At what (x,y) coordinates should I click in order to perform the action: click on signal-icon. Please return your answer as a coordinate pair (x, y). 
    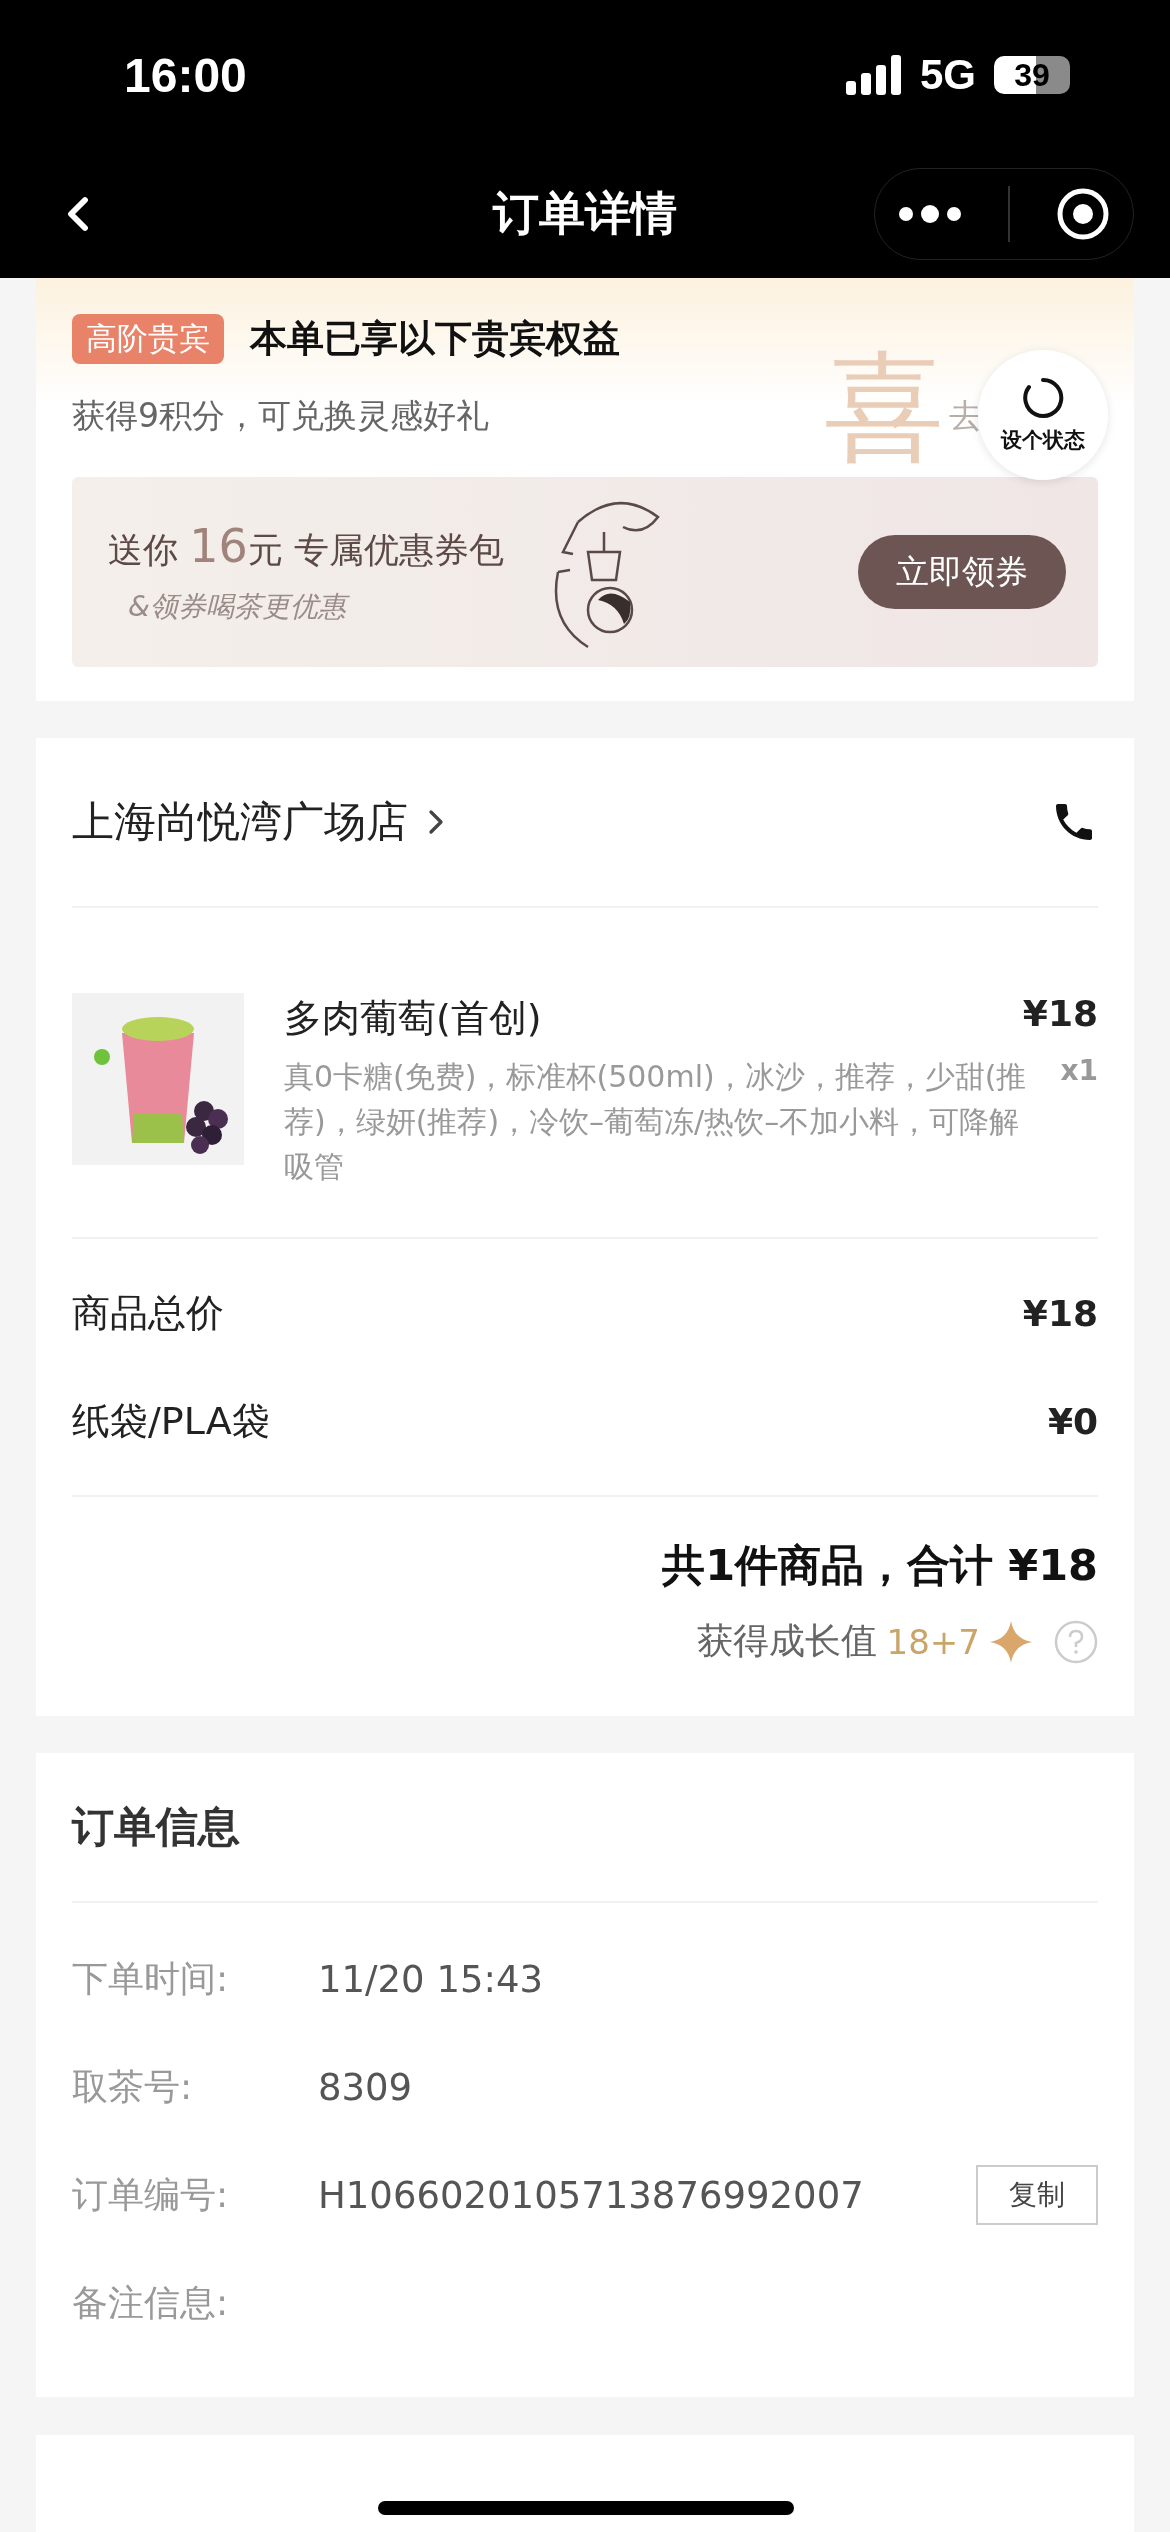
    Looking at the image, I should click on (873, 75).